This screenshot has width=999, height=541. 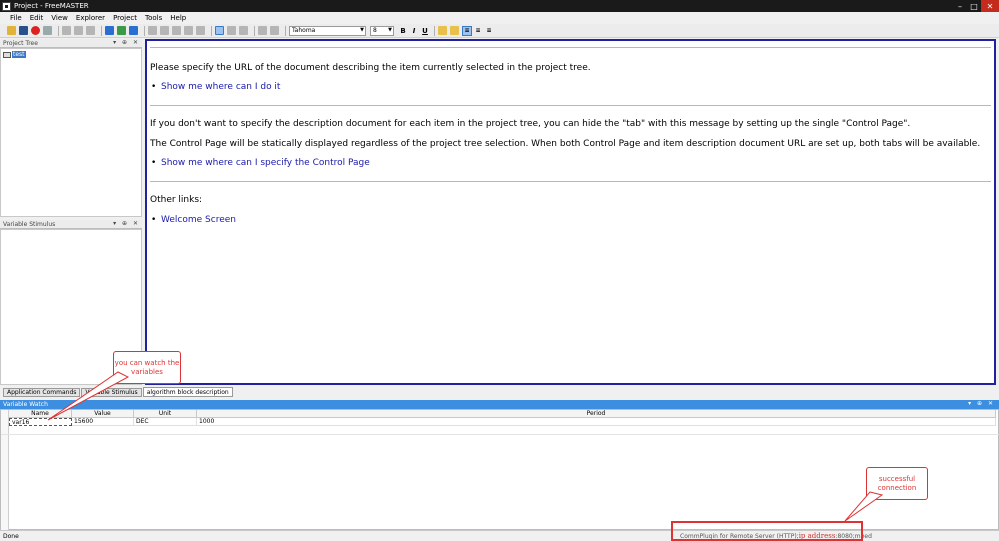 I want to click on column-header-unit: Unit, so click(x=165, y=414).